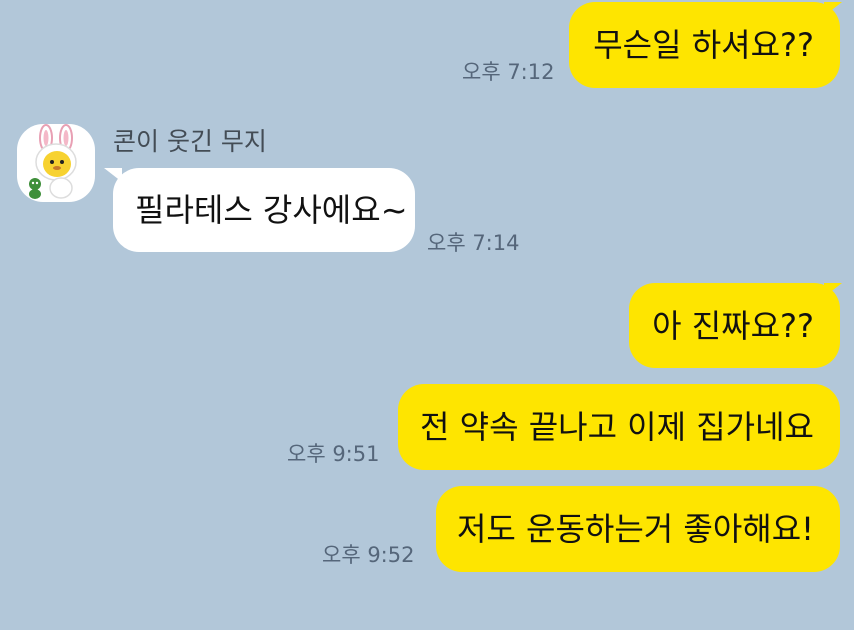 This screenshot has width=854, height=630. I want to click on message-timestamp: 오후 9:52, so click(368, 555).